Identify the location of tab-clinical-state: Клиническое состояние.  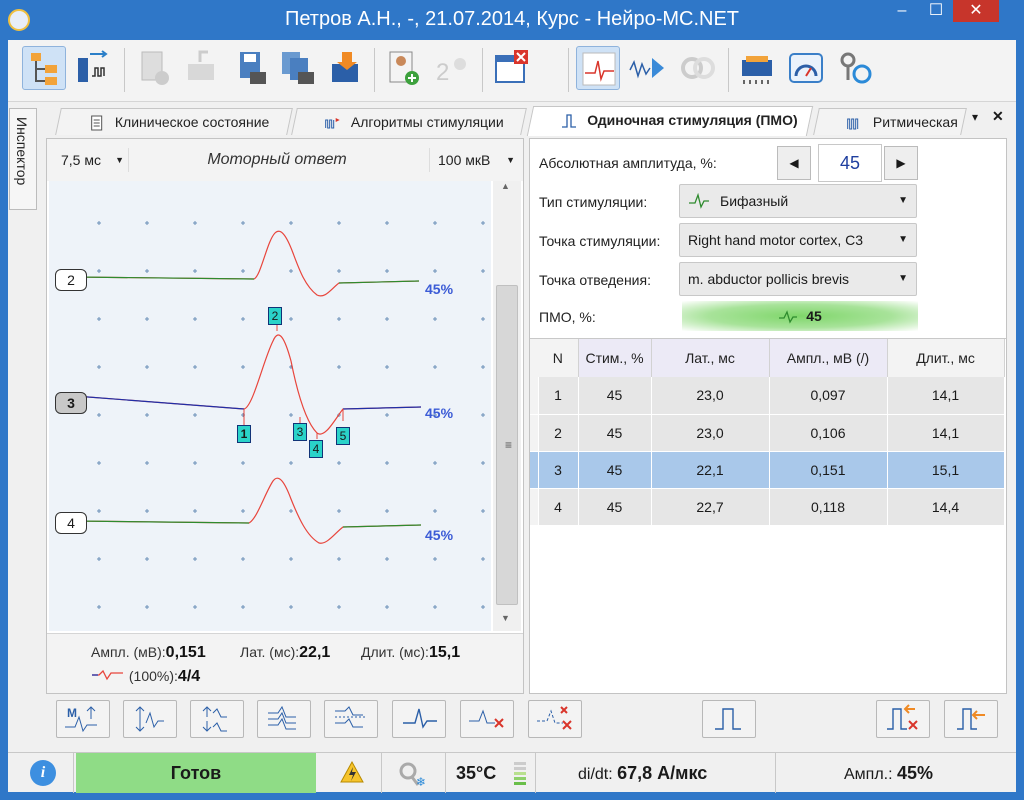
(174, 121).